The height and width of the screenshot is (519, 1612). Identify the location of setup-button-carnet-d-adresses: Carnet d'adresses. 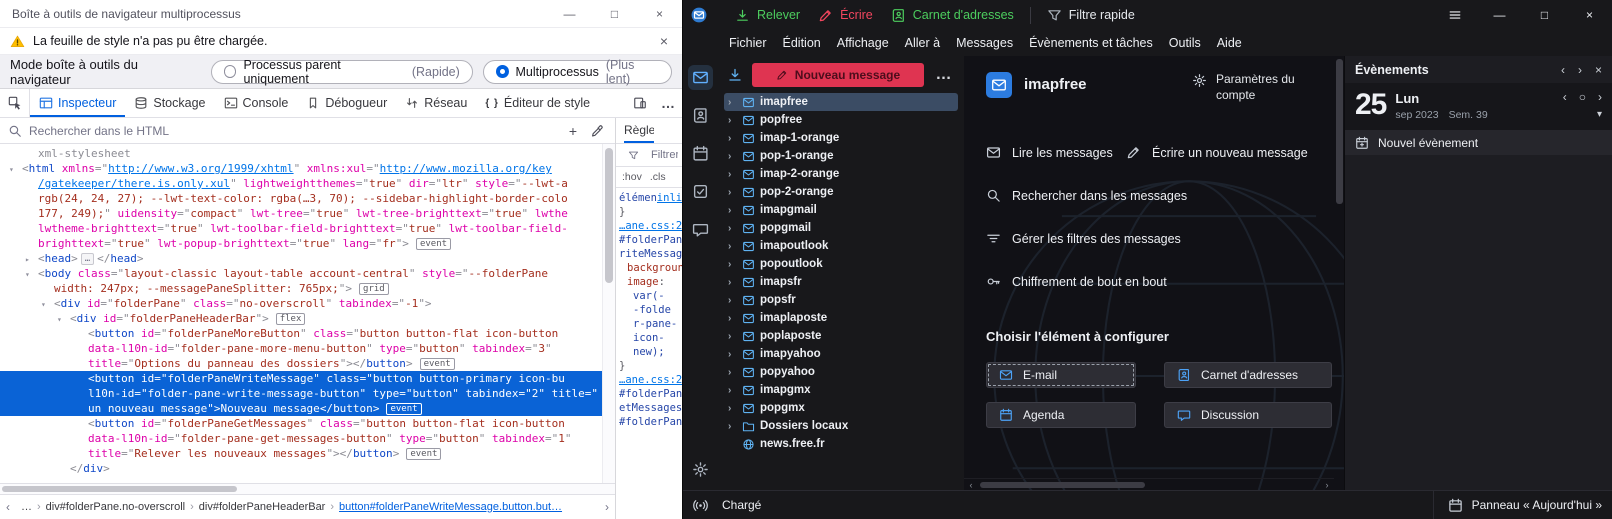
(1248, 375).